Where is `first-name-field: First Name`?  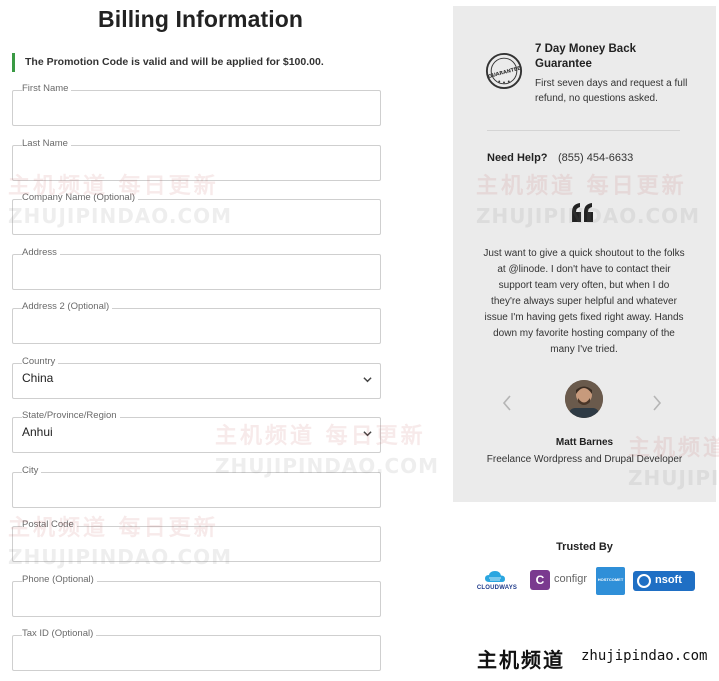 first-name-field: First Name is located at coordinates (196, 104).